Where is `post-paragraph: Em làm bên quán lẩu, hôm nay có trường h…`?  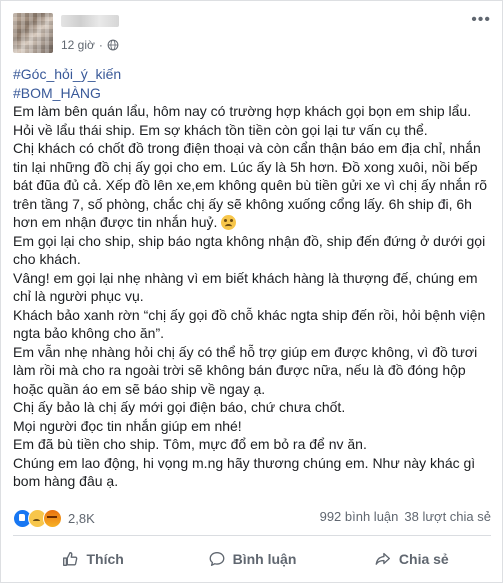 post-paragraph: Em làm bên quán lẩu, hôm nay có trường h… is located at coordinates (242, 111).